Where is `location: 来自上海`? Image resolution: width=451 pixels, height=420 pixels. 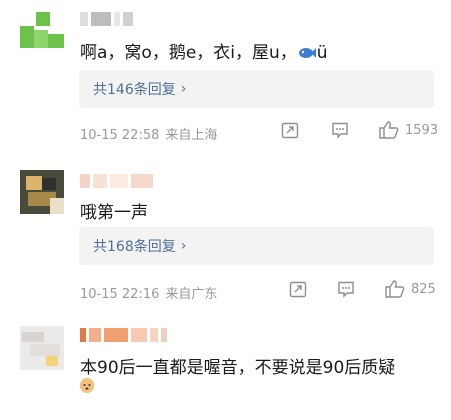 location: 来自上海 is located at coordinates (191, 135).